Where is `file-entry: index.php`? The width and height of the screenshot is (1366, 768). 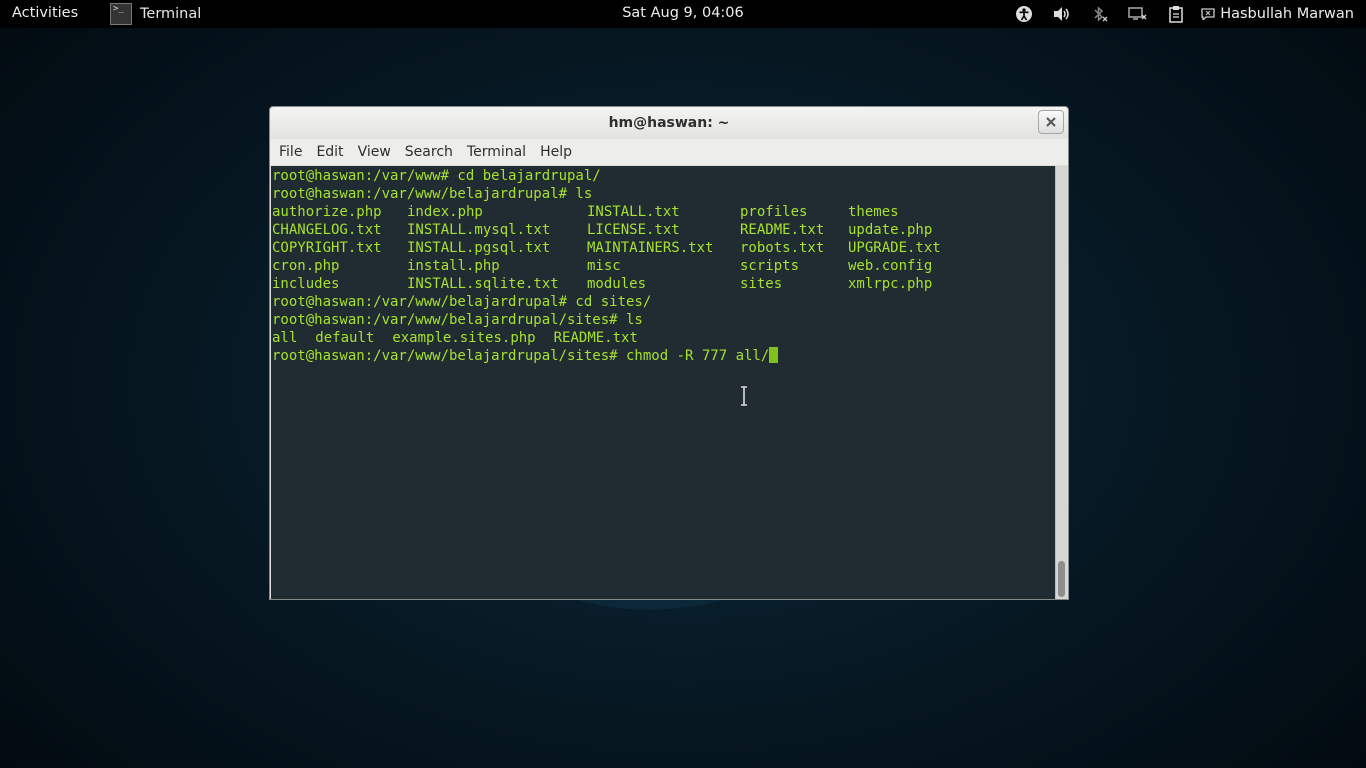
file-entry: index.php is located at coordinates (445, 212).